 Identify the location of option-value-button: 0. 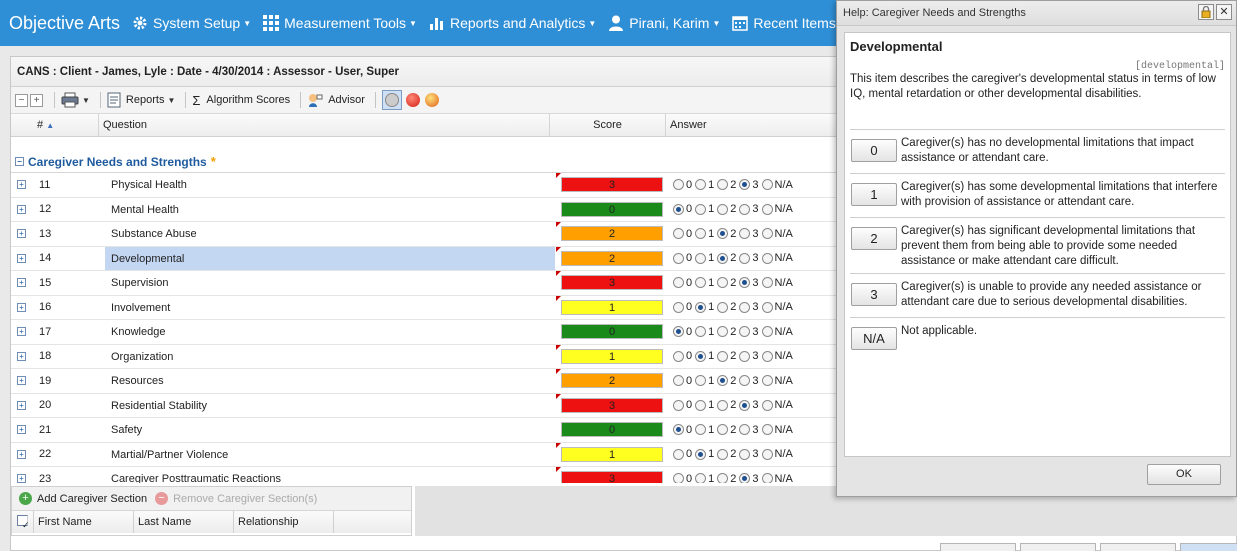
(874, 150).